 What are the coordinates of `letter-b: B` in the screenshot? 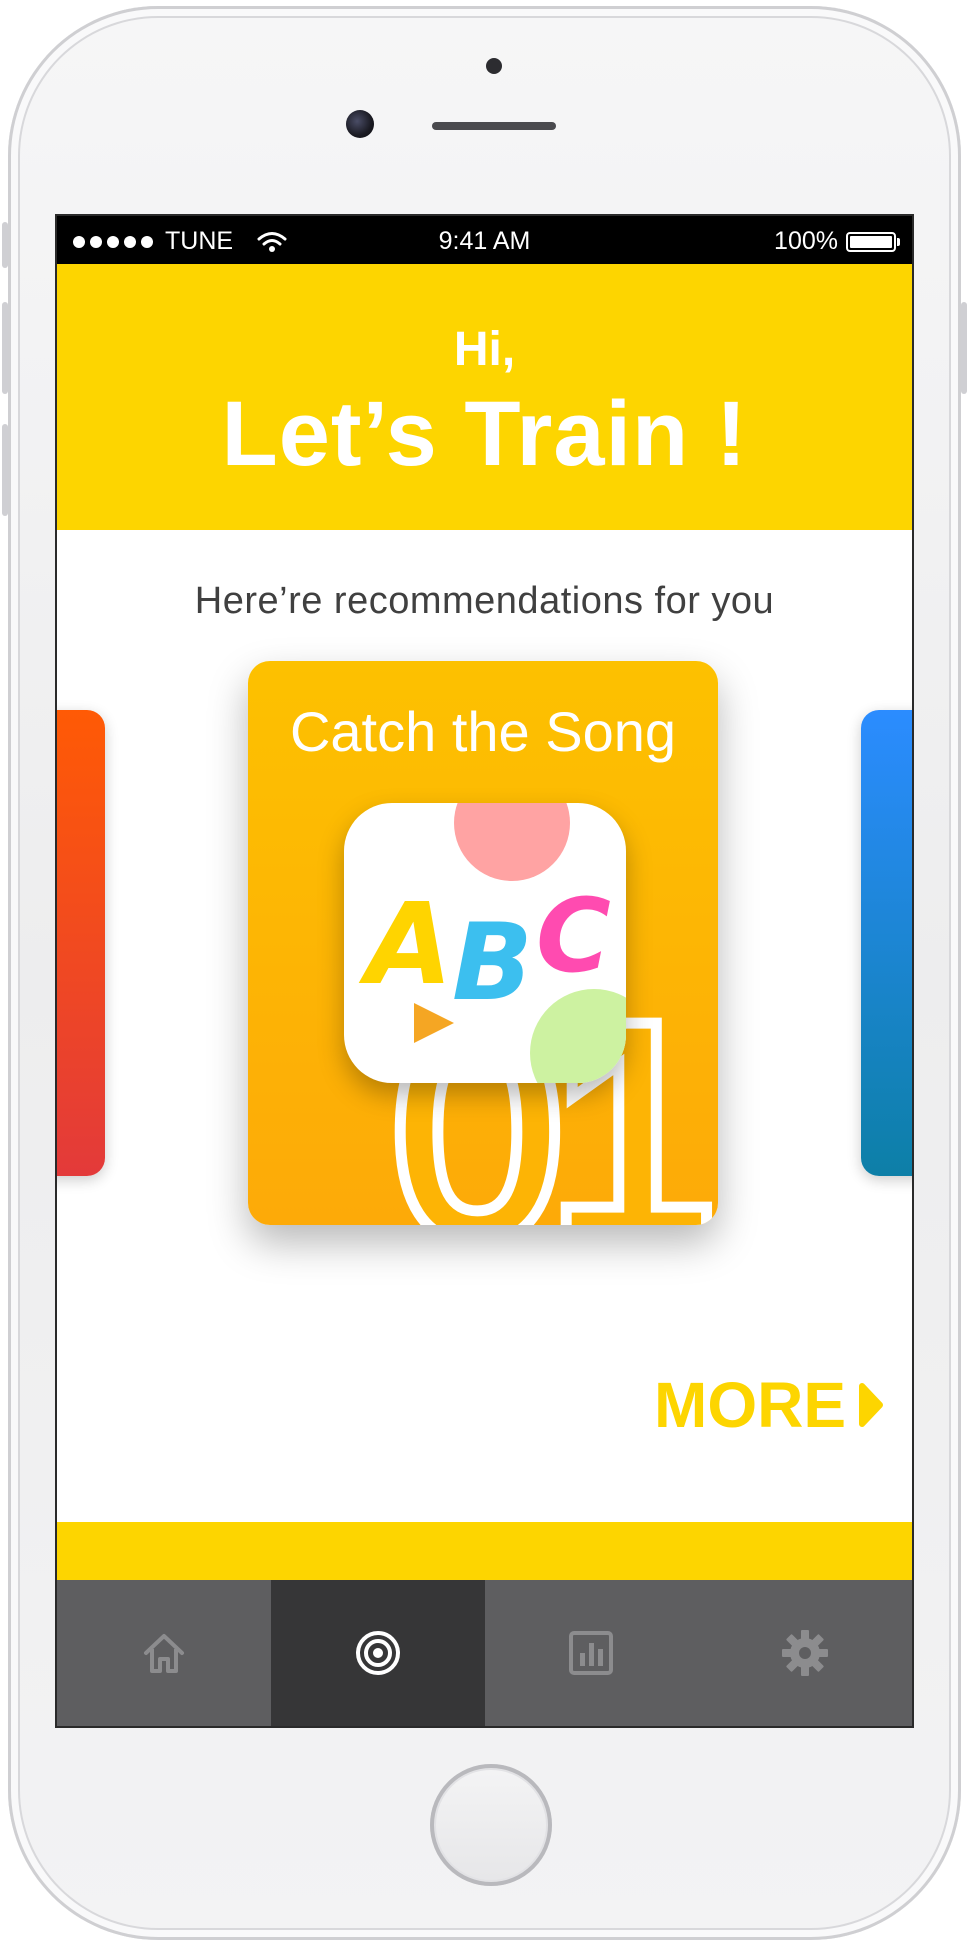 It's located at (492, 962).